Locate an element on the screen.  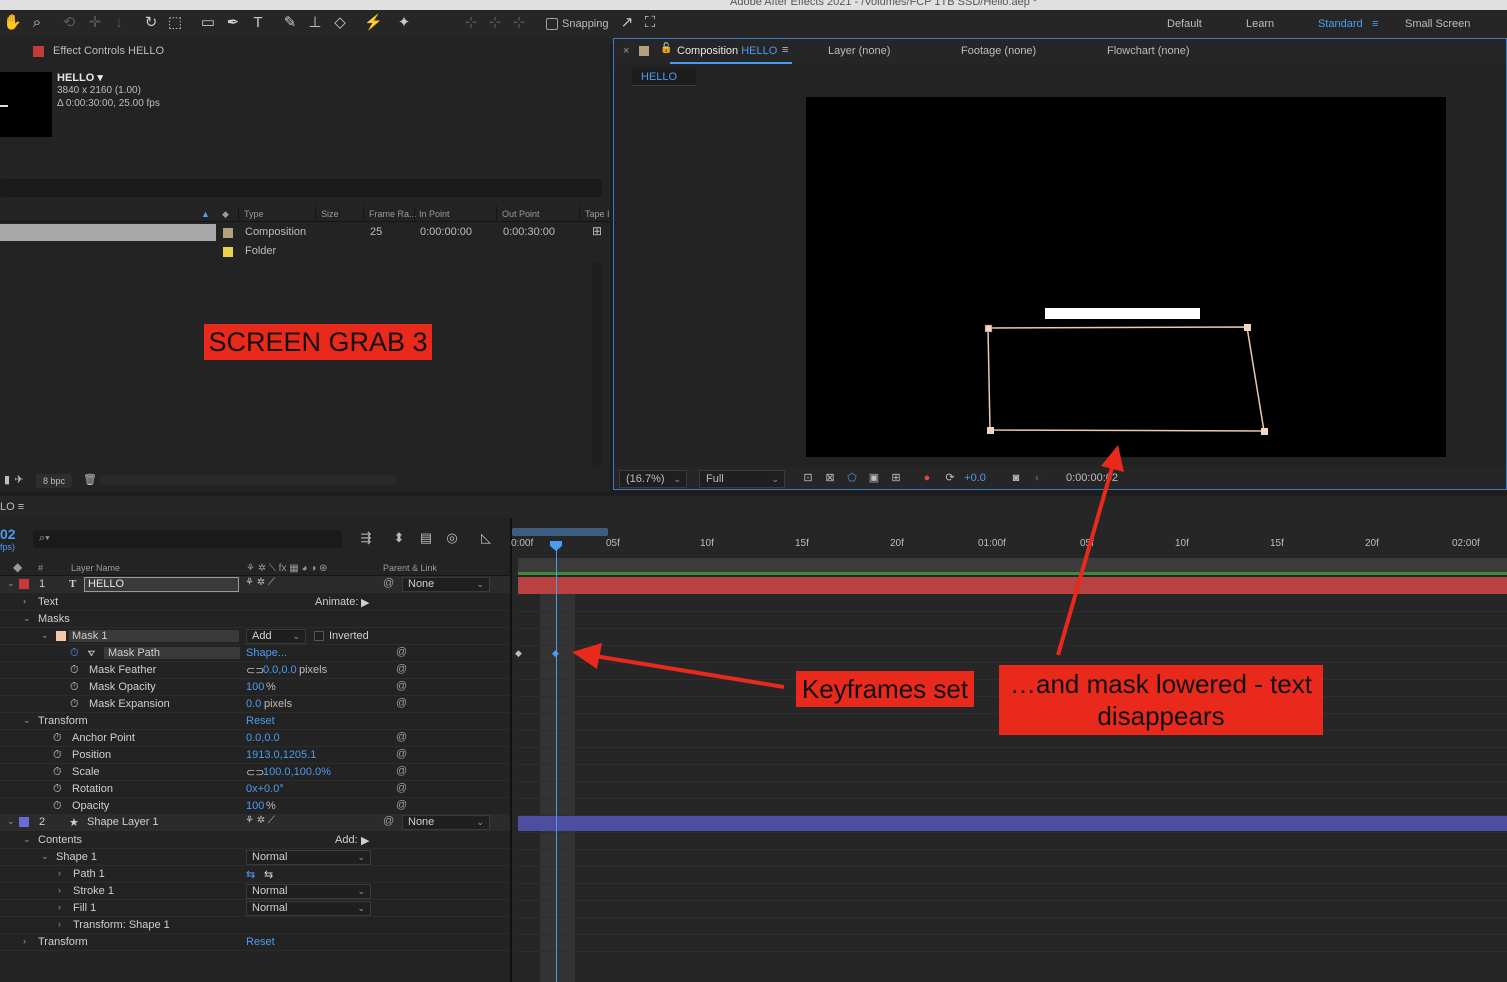
table-row: Composition 25 0:00:00:00 0:00:30:00 ⊞ is located at coordinates (305, 233).